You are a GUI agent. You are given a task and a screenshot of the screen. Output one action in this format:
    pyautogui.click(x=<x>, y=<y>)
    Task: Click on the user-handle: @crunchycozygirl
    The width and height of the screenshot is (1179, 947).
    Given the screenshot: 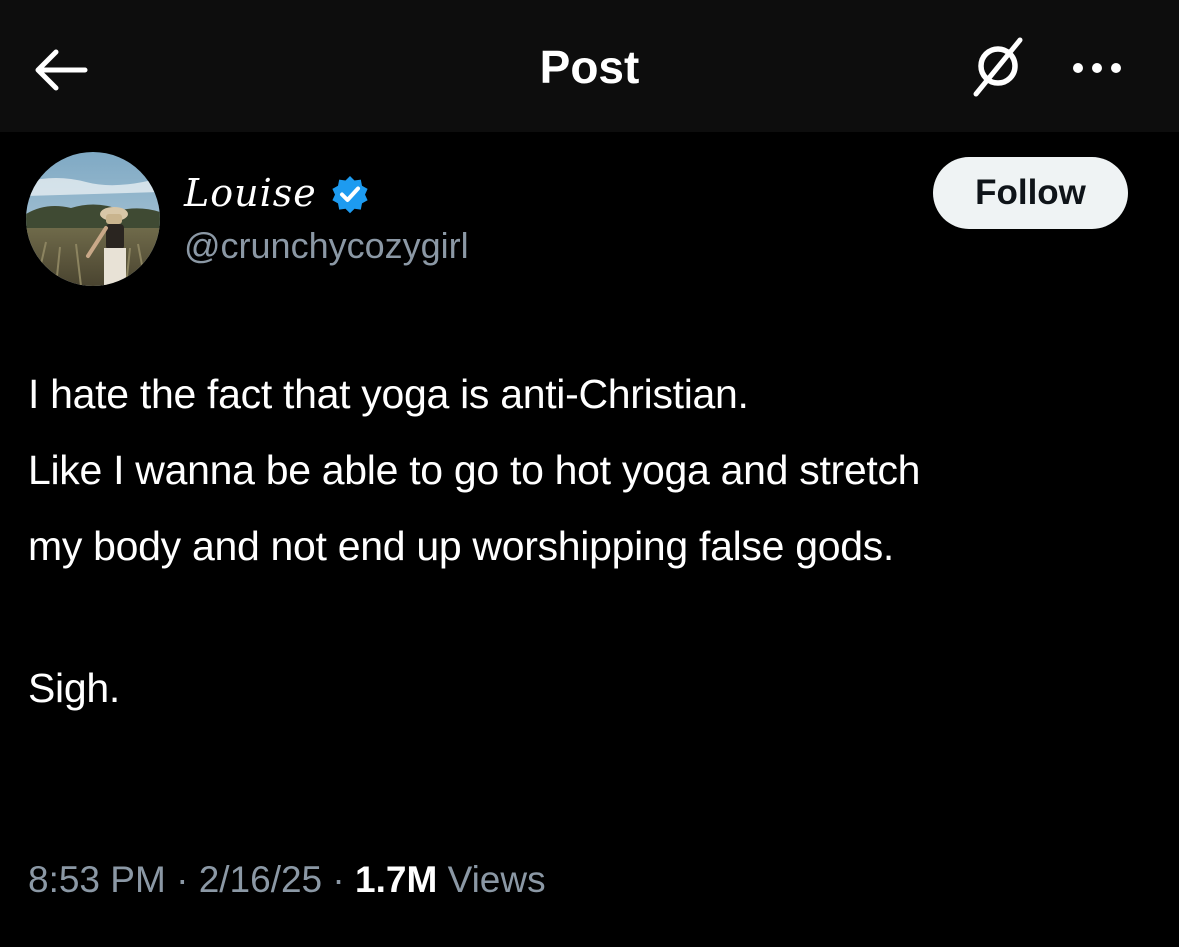 What is the action you would take?
    pyautogui.click(x=326, y=246)
    